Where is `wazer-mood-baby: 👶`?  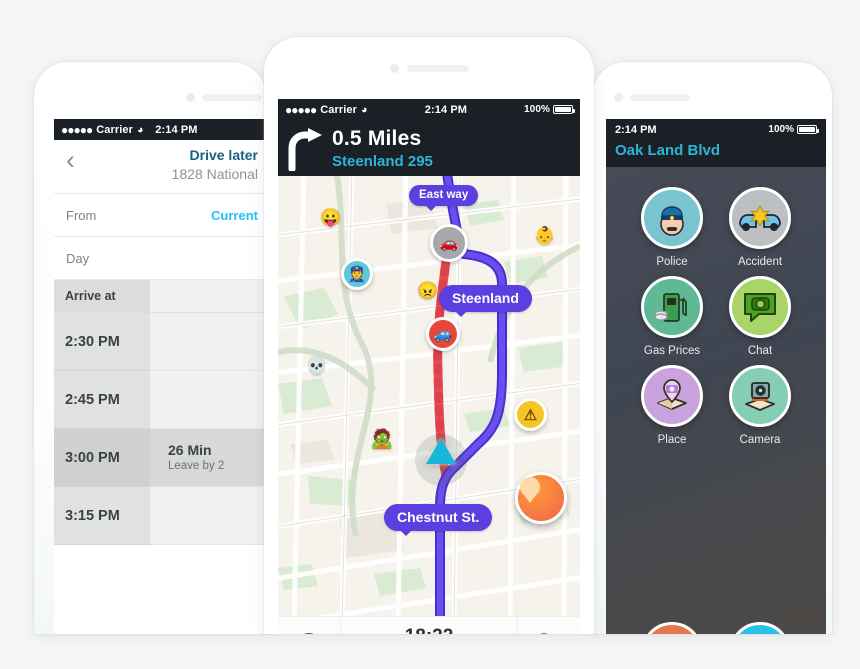
wazer-mood-baby: 👶 is located at coordinates (544, 236).